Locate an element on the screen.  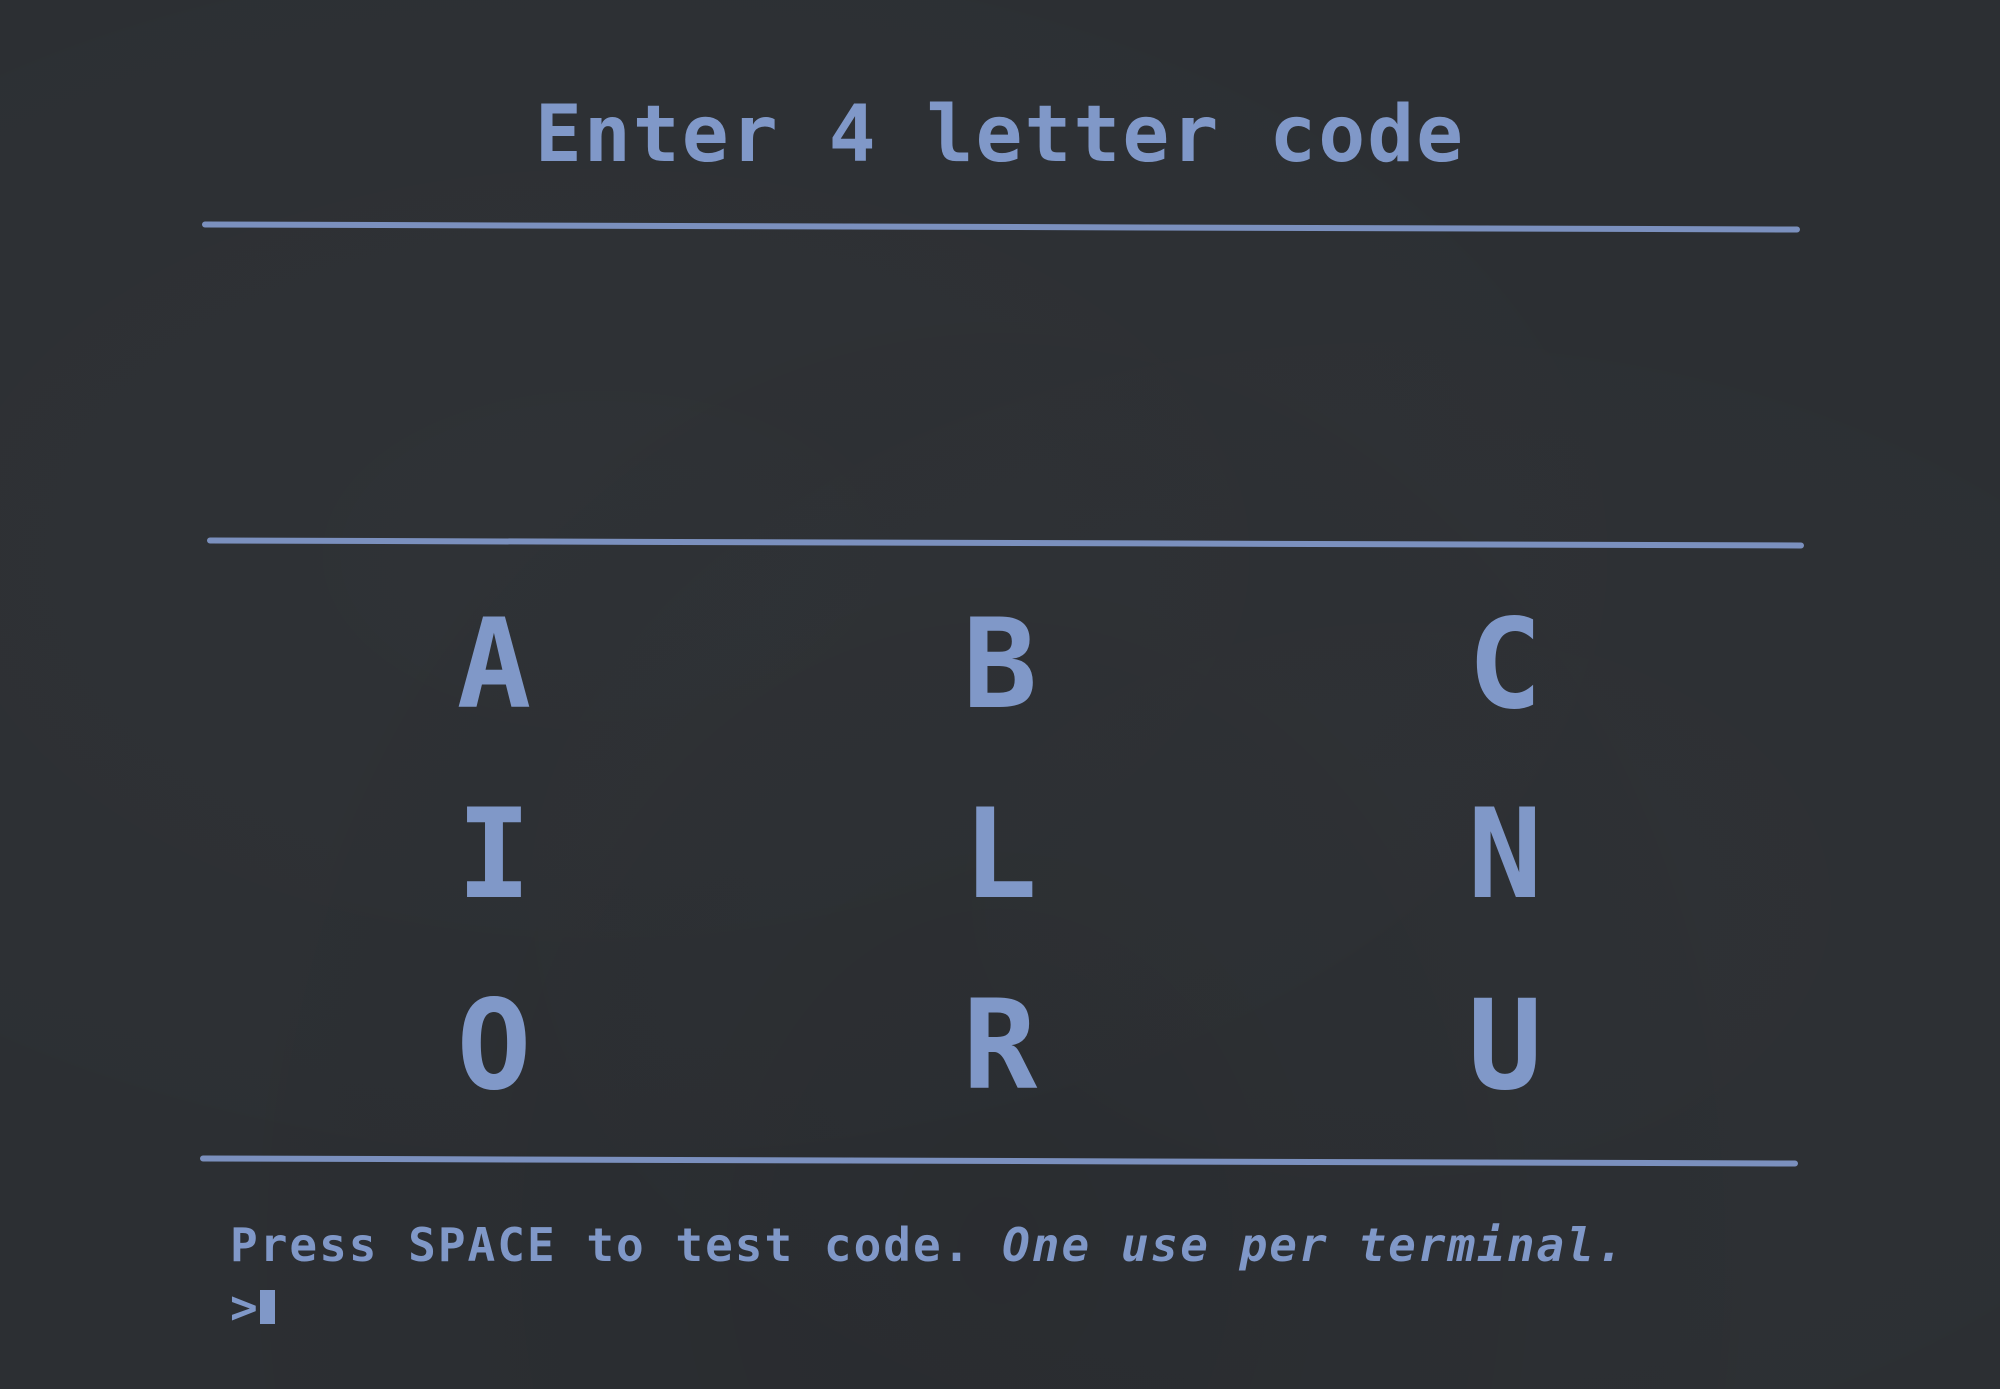
command-prompt: > is located at coordinates (252, 1307).